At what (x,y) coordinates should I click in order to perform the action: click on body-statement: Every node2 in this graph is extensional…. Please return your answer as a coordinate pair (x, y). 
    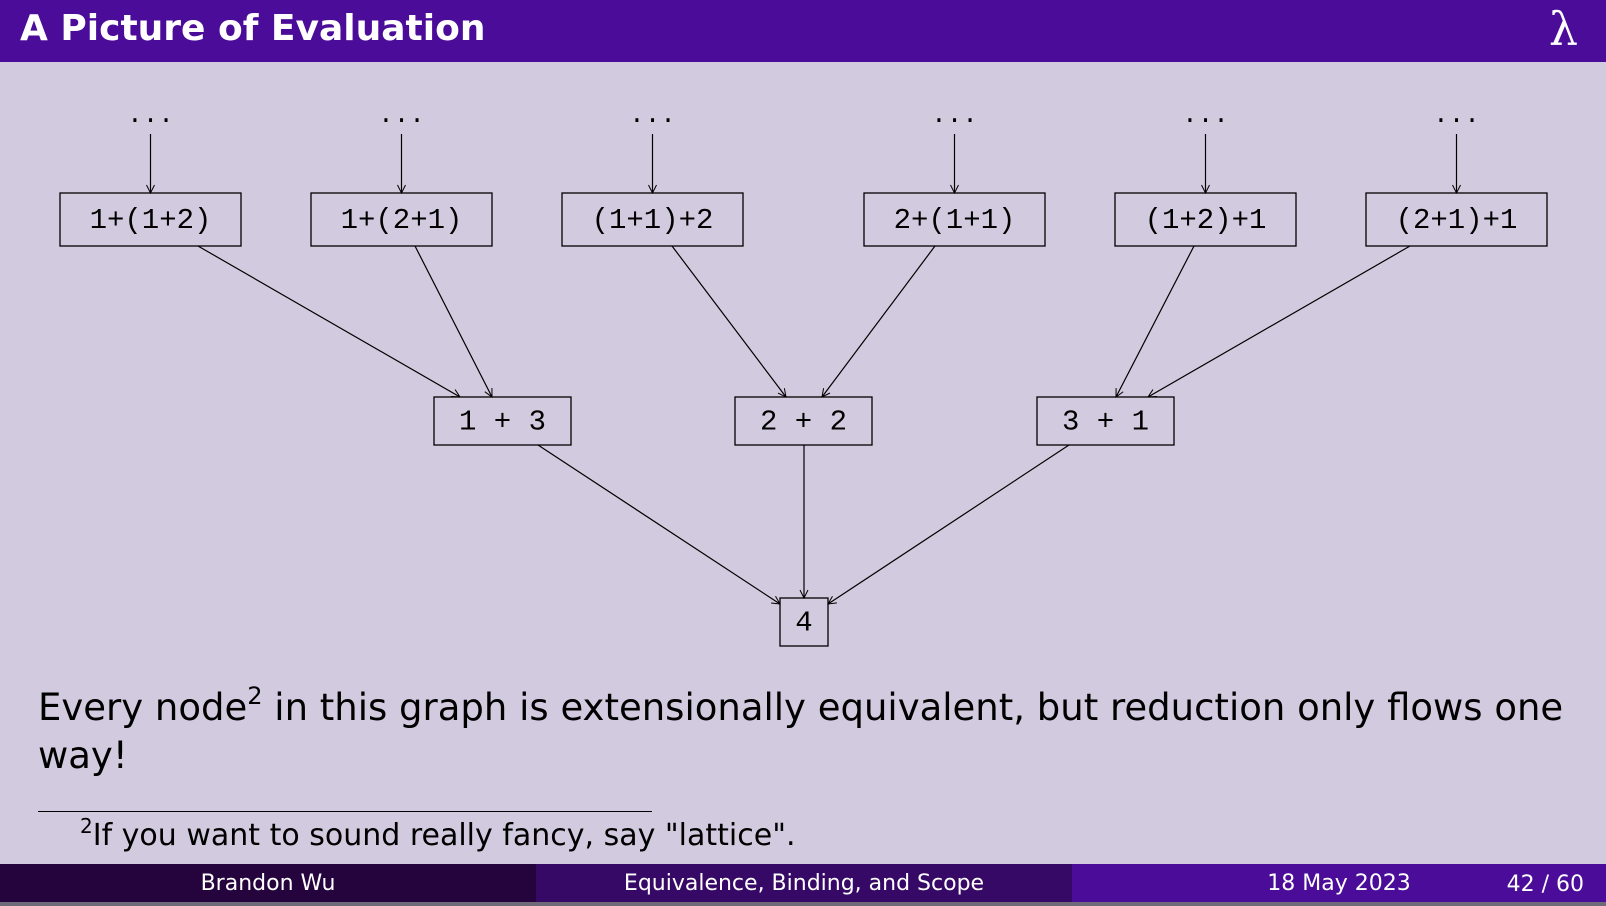
    Looking at the image, I should click on (808, 732).